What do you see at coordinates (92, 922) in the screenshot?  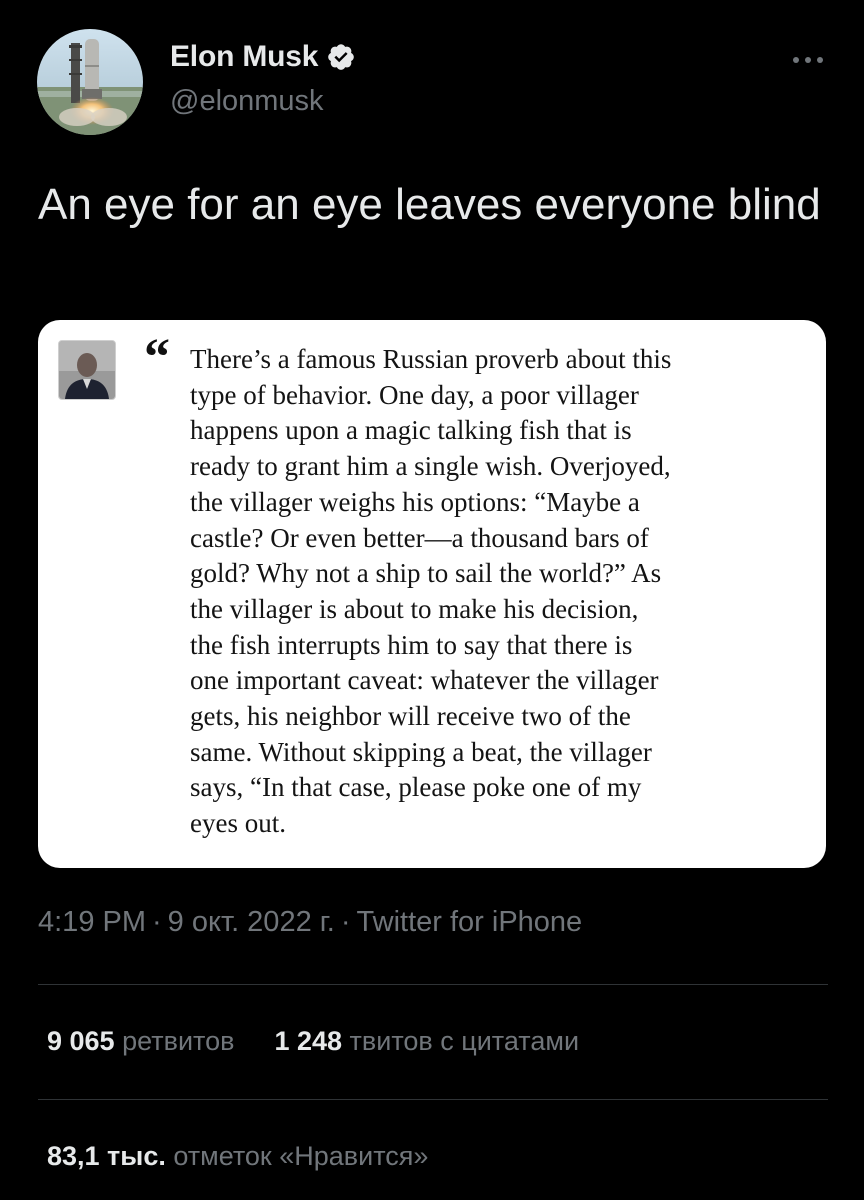 I see `tweet-time: 4:19 PM` at bounding box center [92, 922].